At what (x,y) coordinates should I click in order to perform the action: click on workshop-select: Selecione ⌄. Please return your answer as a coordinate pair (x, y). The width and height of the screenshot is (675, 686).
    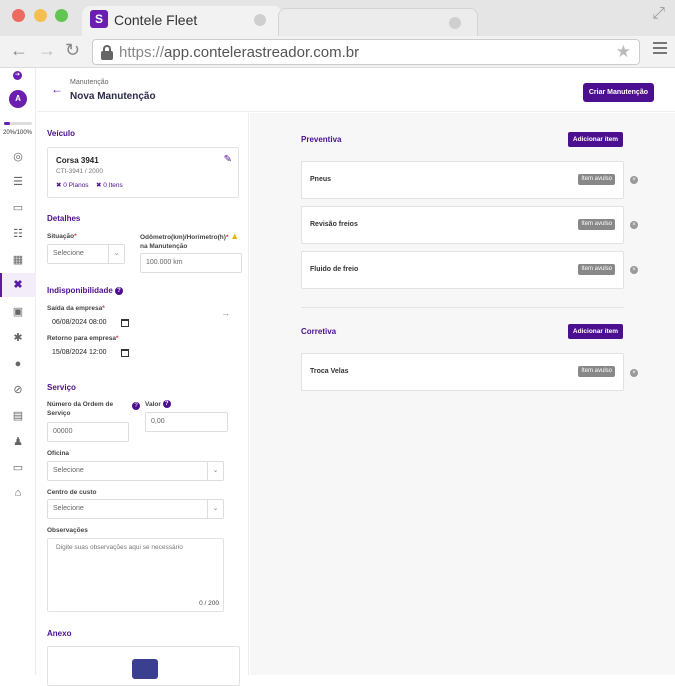
    Looking at the image, I should click on (135, 471).